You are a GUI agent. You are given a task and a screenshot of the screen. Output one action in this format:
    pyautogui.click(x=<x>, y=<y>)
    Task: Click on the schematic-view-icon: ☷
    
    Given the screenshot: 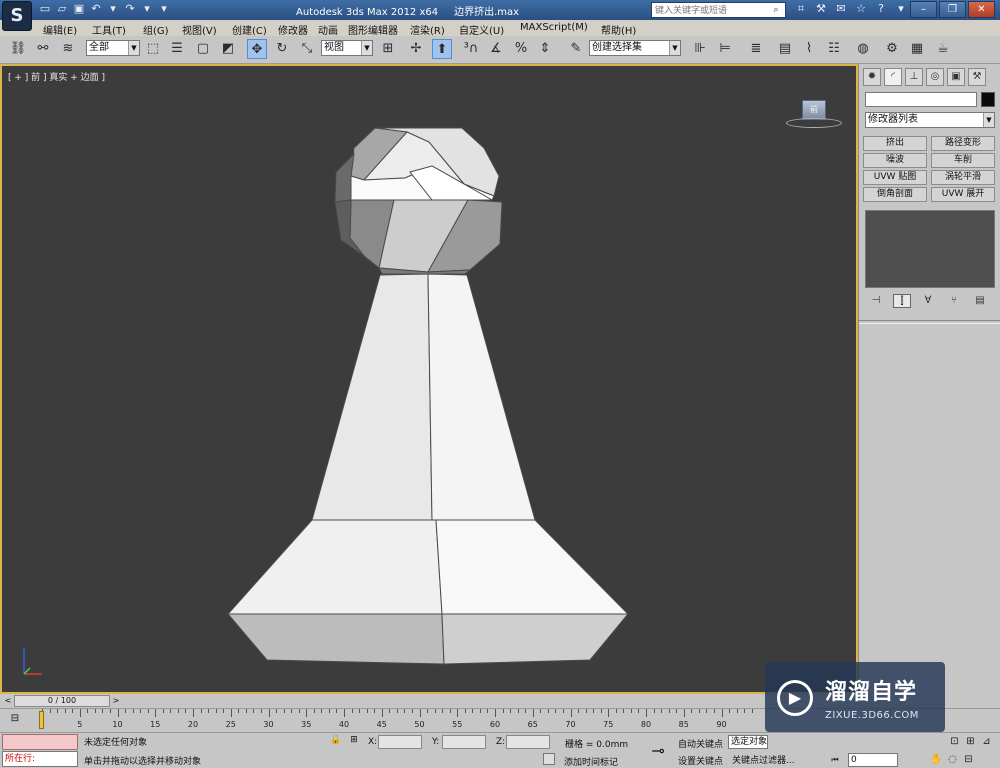 What is the action you would take?
    pyautogui.click(x=834, y=49)
    